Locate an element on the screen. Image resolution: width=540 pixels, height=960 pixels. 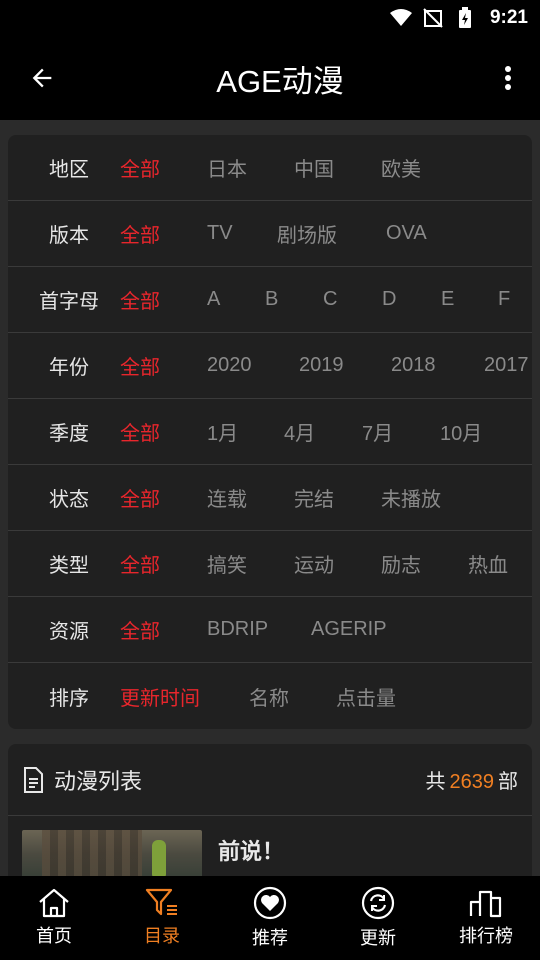
filter-option: 名称 is located at coordinates (269, 696).